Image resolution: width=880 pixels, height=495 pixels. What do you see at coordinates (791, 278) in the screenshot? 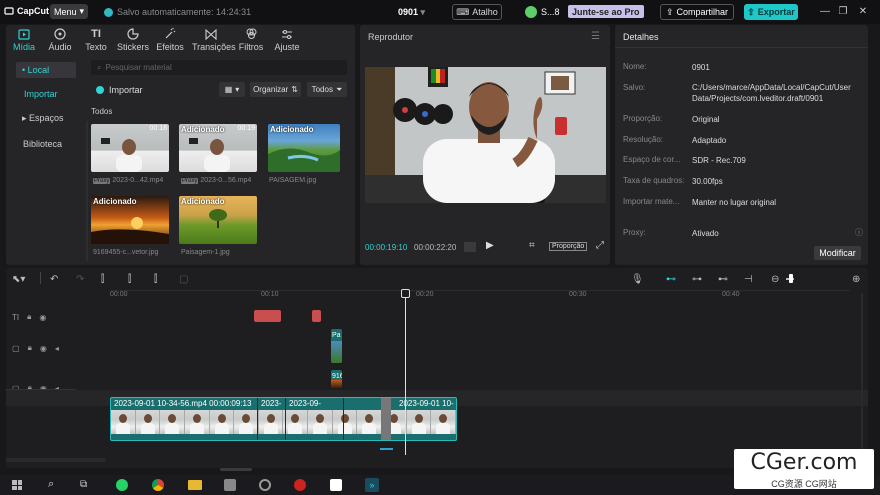
I see `zoom-slider-handle` at bounding box center [791, 278].